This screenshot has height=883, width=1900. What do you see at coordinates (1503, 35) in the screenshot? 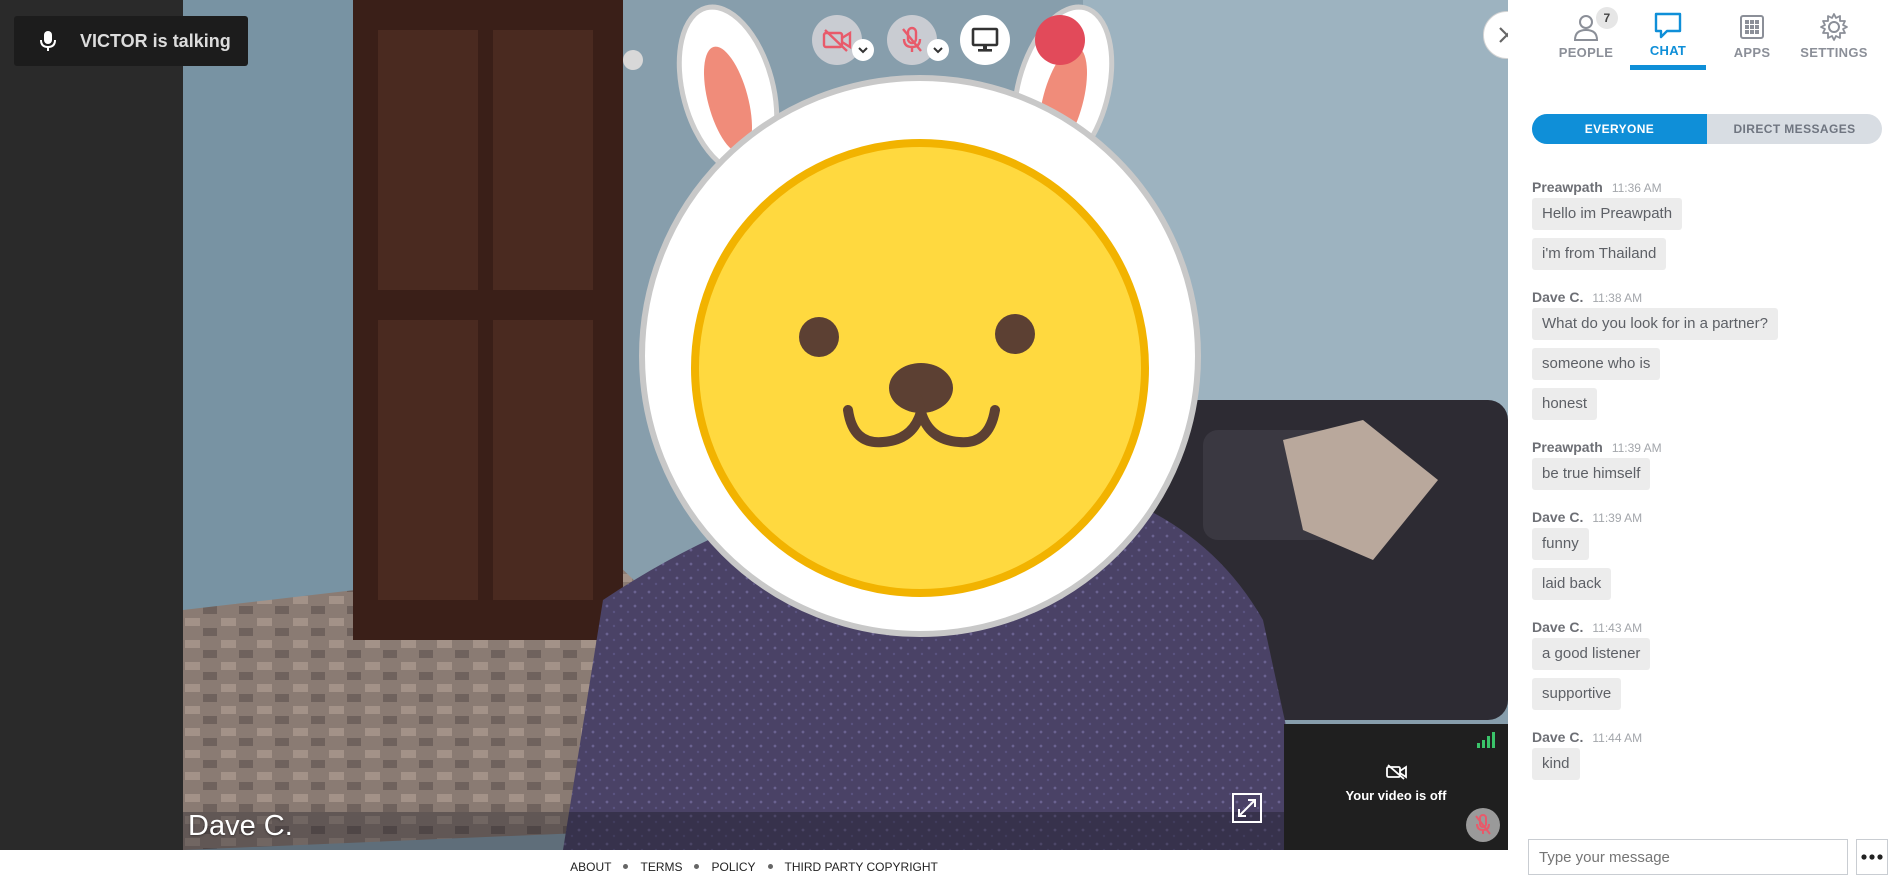
I see `close-icon` at bounding box center [1503, 35].